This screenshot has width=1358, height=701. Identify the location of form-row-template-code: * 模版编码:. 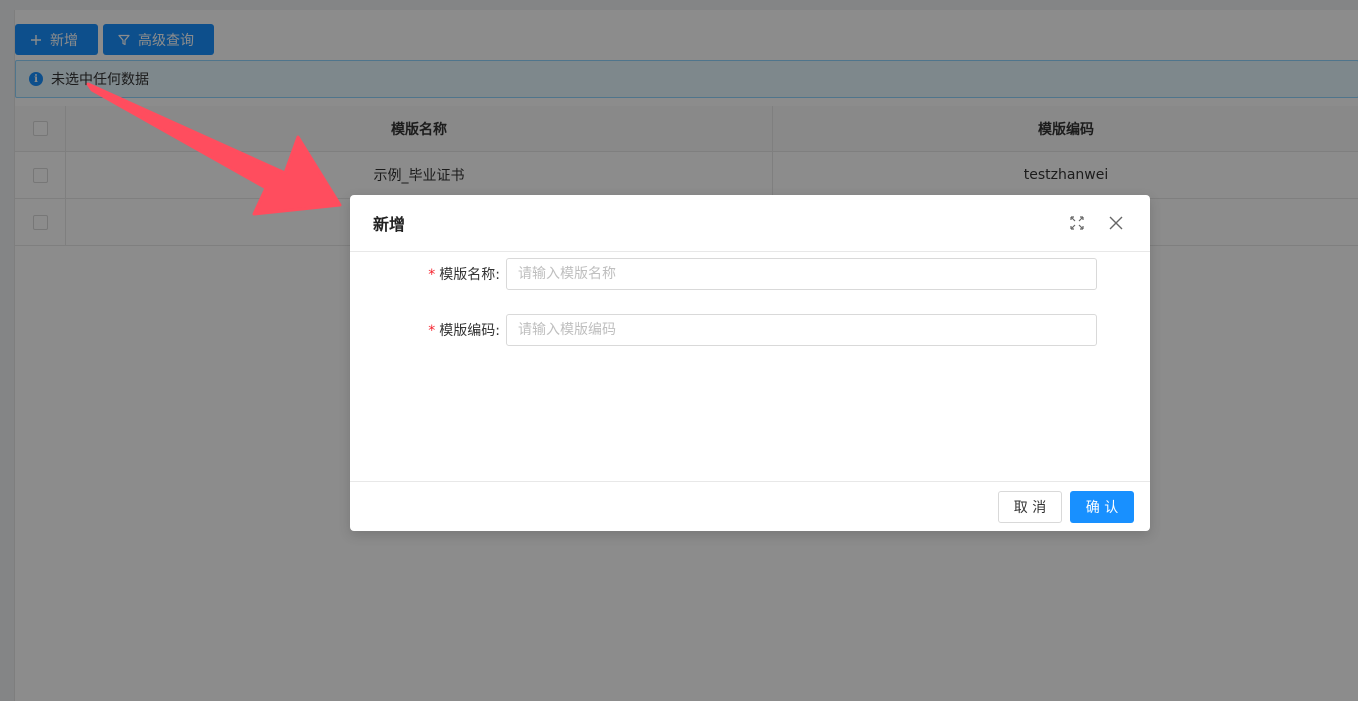
(723, 330).